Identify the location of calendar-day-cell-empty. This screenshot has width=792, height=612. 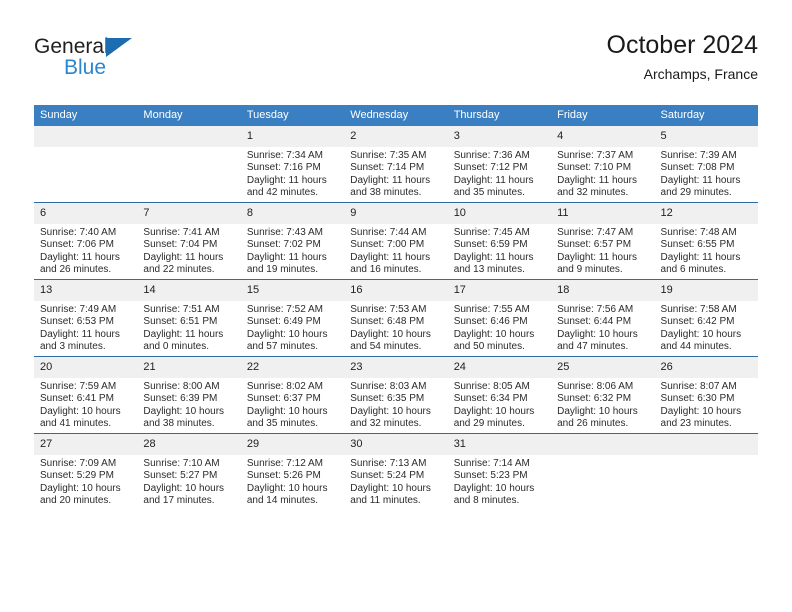
(86, 164).